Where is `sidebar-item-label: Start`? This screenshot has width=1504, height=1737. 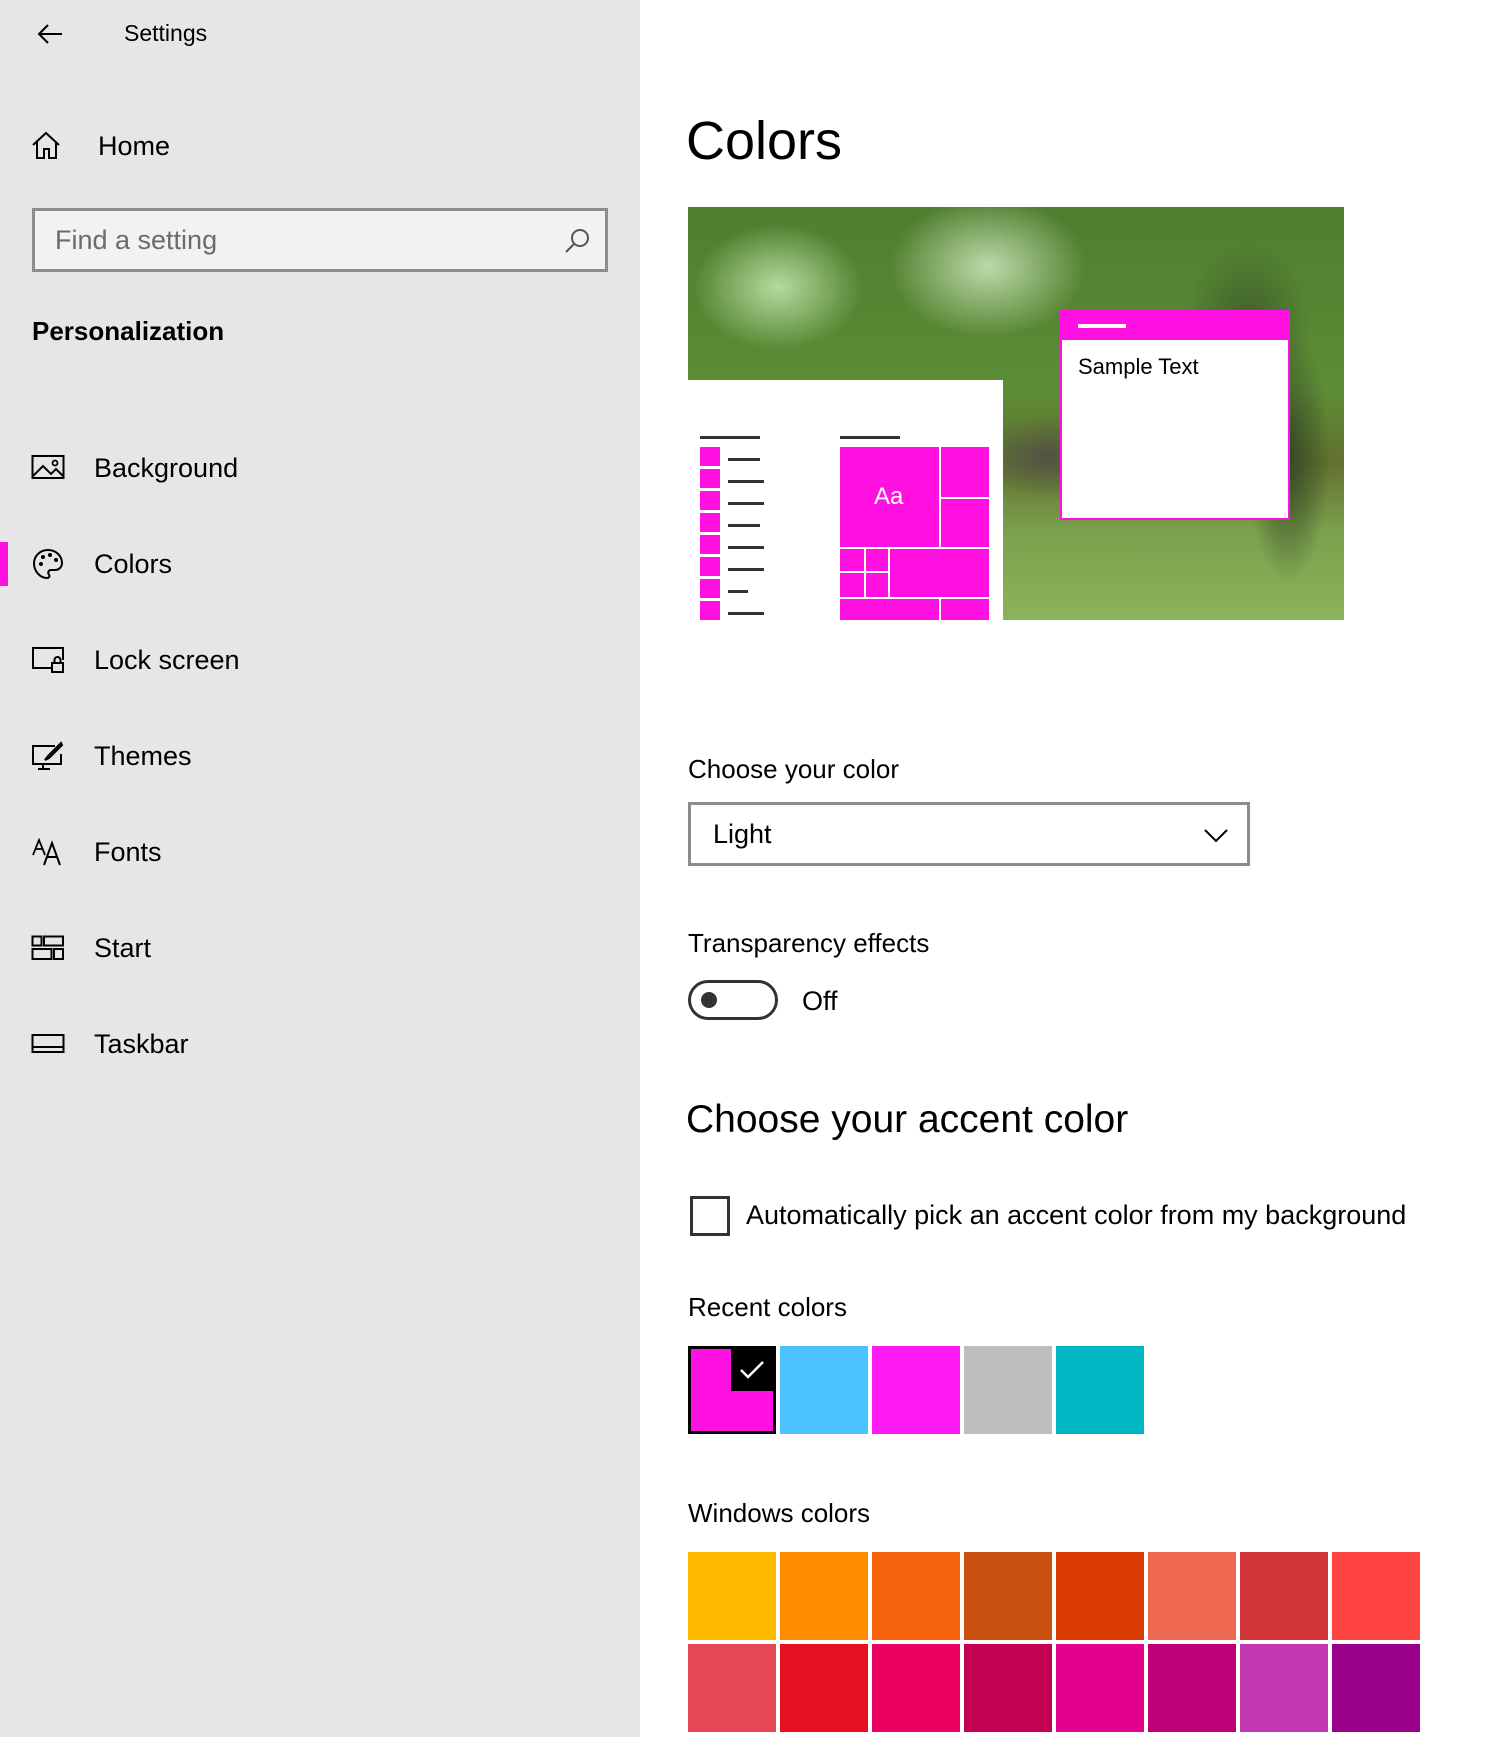
sidebar-item-label: Start is located at coordinates (123, 947).